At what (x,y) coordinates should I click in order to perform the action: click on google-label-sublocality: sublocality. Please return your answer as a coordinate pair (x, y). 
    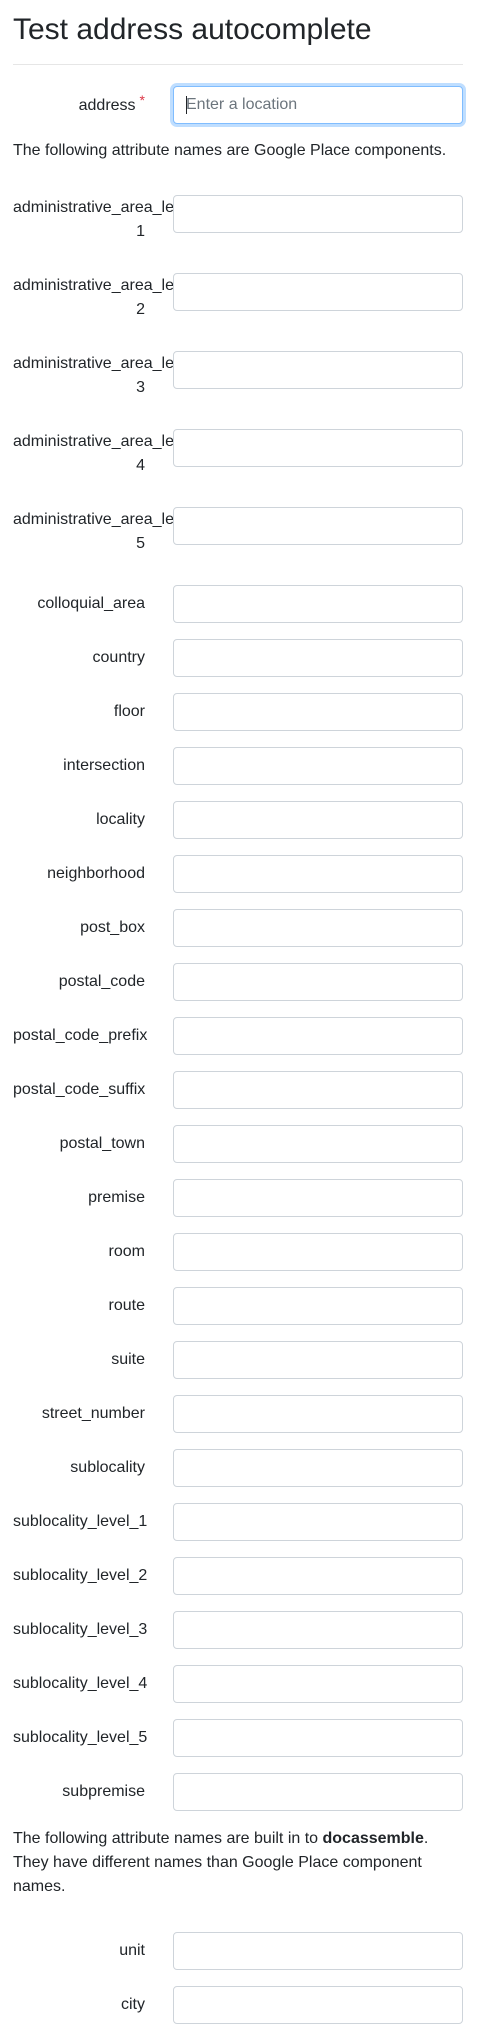
    Looking at the image, I should click on (107, 1467).